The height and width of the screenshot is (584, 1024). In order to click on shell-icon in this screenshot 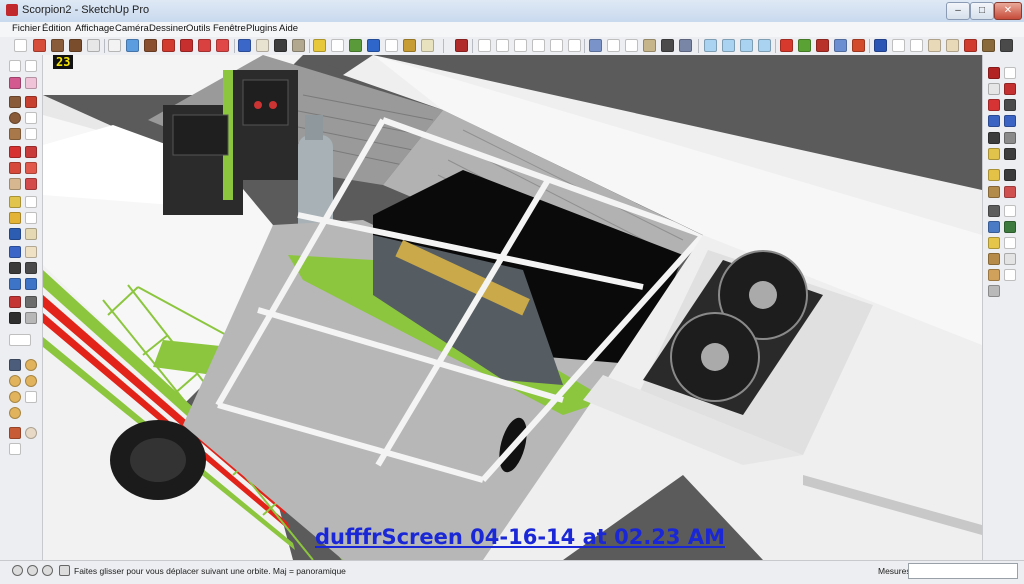, I will do `click(1010, 175)`.